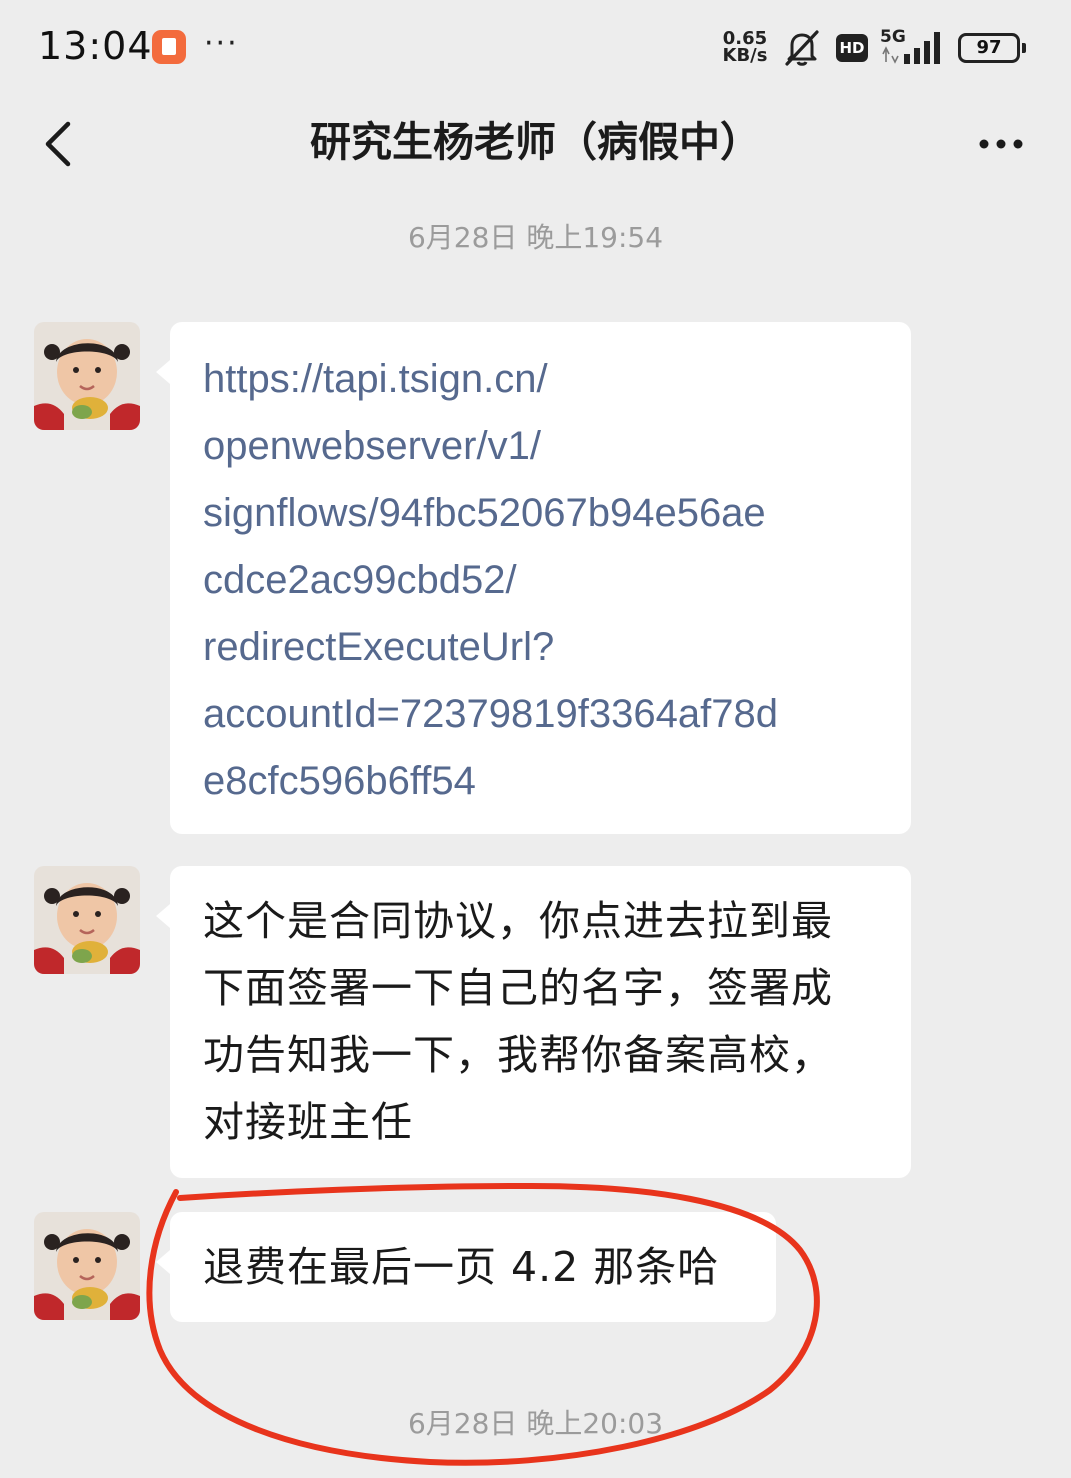 The image size is (1071, 1478). What do you see at coordinates (535, 50) in the screenshot?
I see `status-bar: 13:04 ··· 0.65 KB/s HD 5G 97` at bounding box center [535, 50].